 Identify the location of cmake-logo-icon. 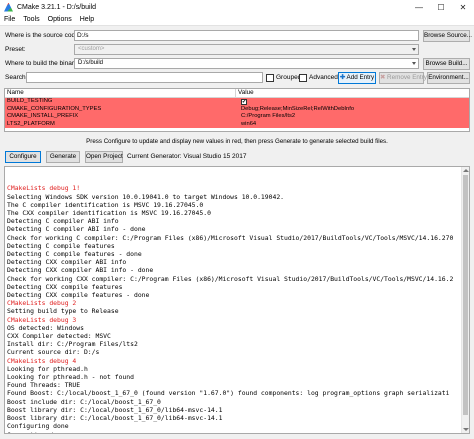
(8, 7).